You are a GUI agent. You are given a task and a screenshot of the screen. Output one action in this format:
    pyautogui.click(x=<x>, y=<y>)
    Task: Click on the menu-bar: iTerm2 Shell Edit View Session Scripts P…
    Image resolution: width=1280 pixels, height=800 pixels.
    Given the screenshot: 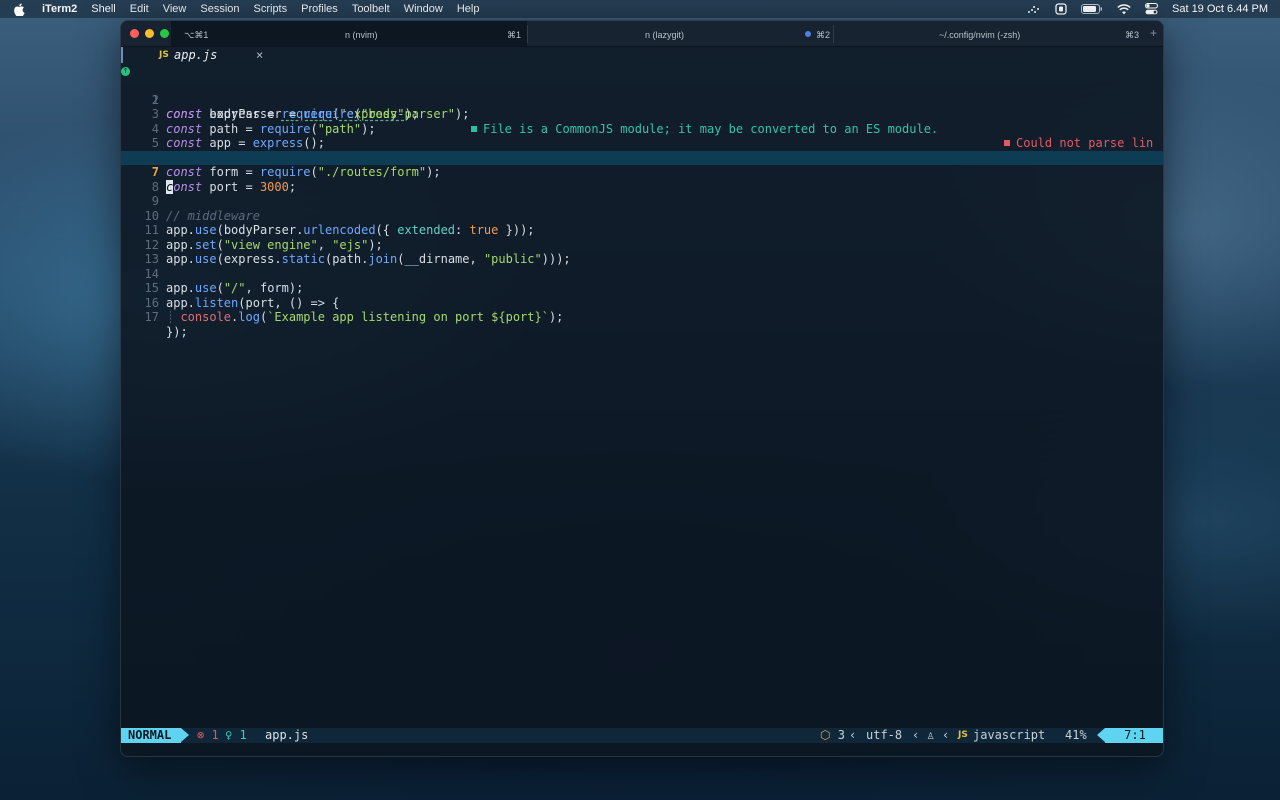 What is the action you would take?
    pyautogui.click(x=640, y=9)
    